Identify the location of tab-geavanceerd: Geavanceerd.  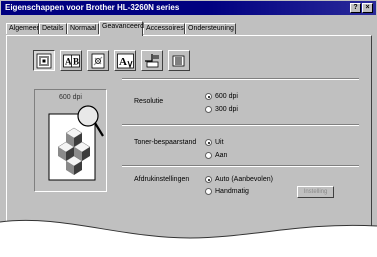
(121, 28).